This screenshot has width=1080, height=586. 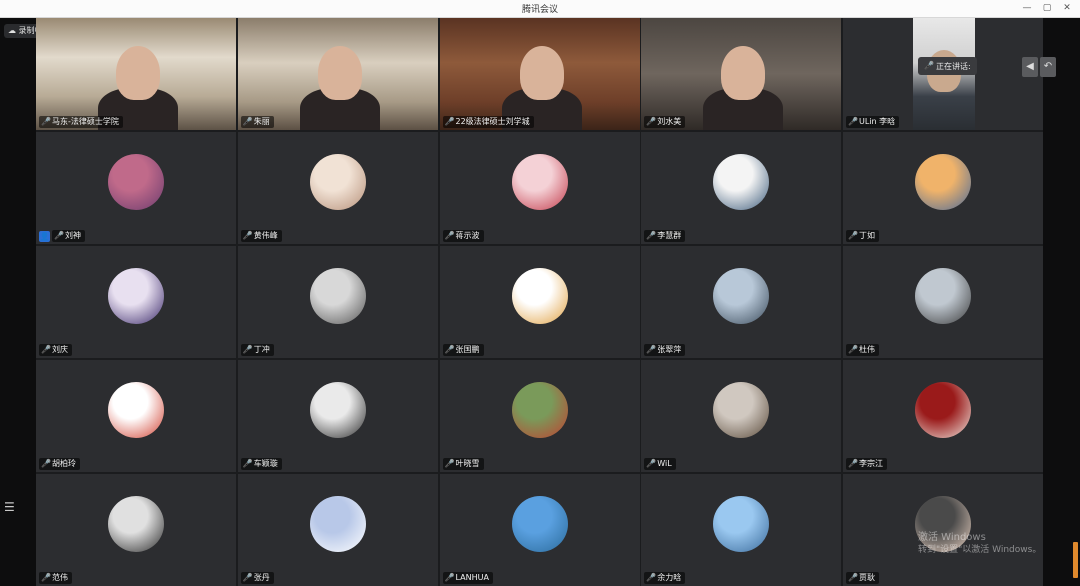 What do you see at coordinates (1048, 67) in the screenshot?
I see `back-button: ↶` at bounding box center [1048, 67].